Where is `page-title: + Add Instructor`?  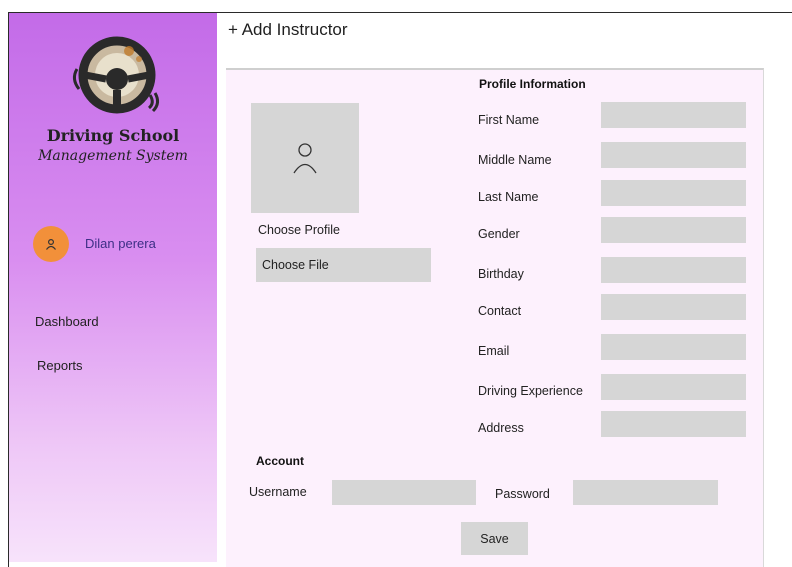
page-title: + Add Instructor is located at coordinates (288, 29).